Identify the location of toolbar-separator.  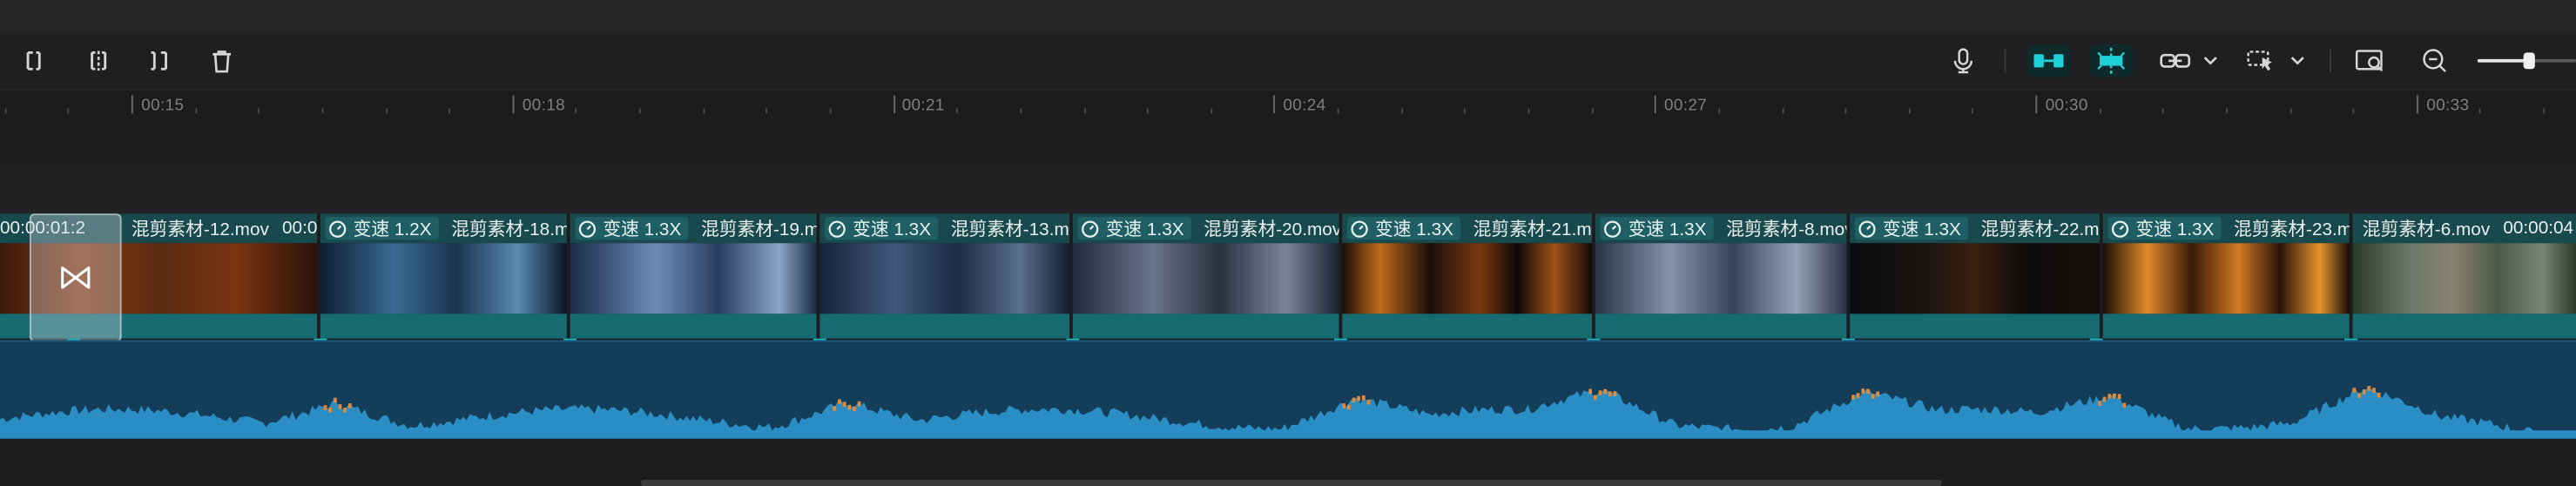
(2005, 61).